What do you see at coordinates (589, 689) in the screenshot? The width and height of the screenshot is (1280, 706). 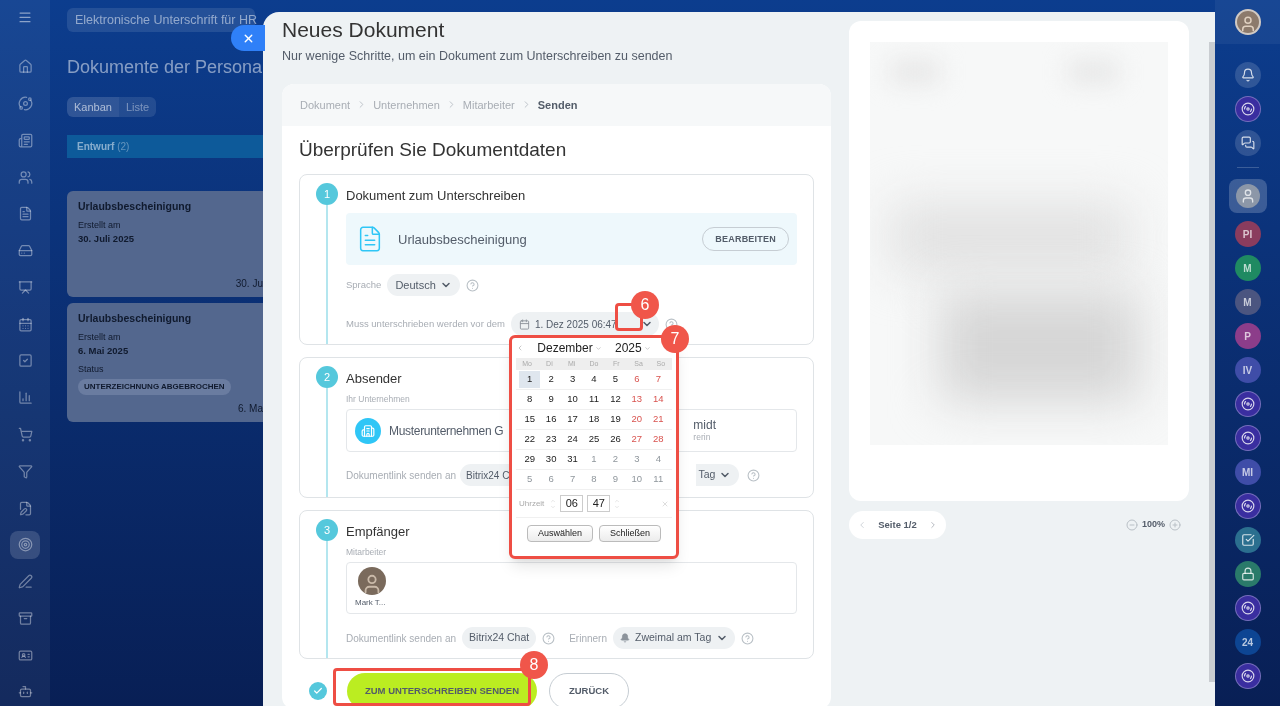 I see `back-button: ZURÜCK` at bounding box center [589, 689].